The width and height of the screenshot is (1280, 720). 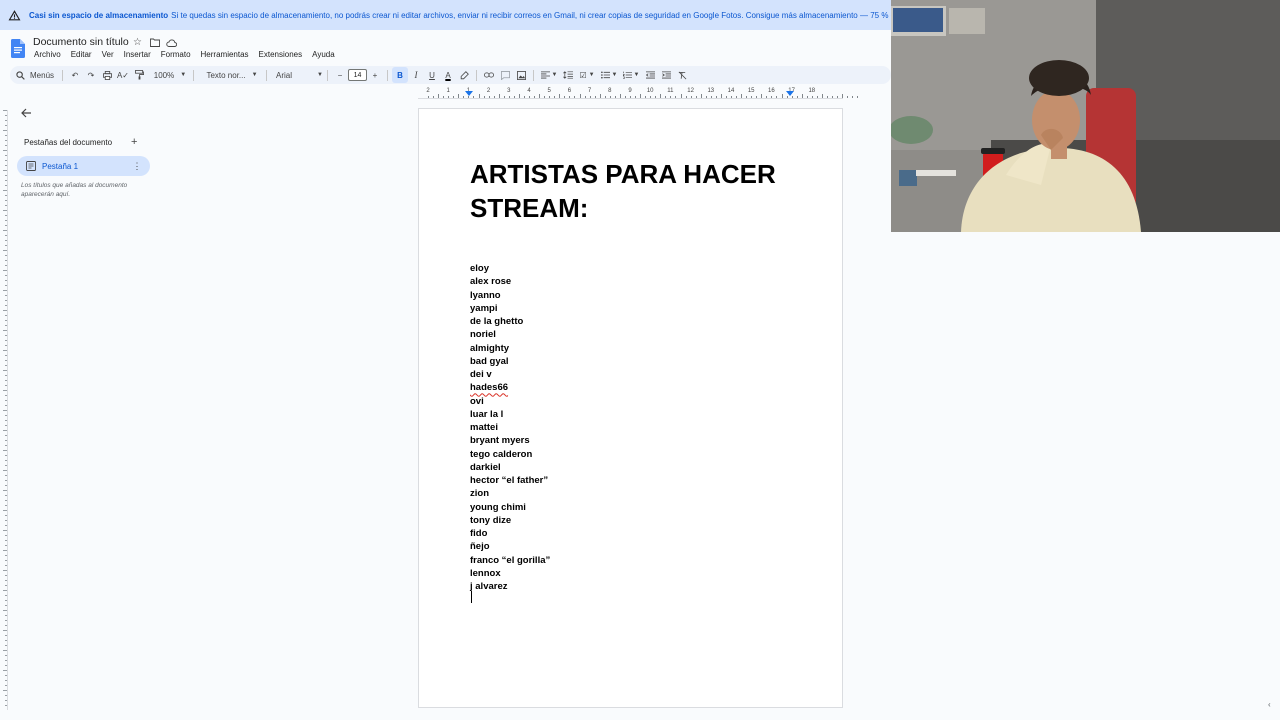 I want to click on menu-ver: Ver, so click(x=108, y=54).